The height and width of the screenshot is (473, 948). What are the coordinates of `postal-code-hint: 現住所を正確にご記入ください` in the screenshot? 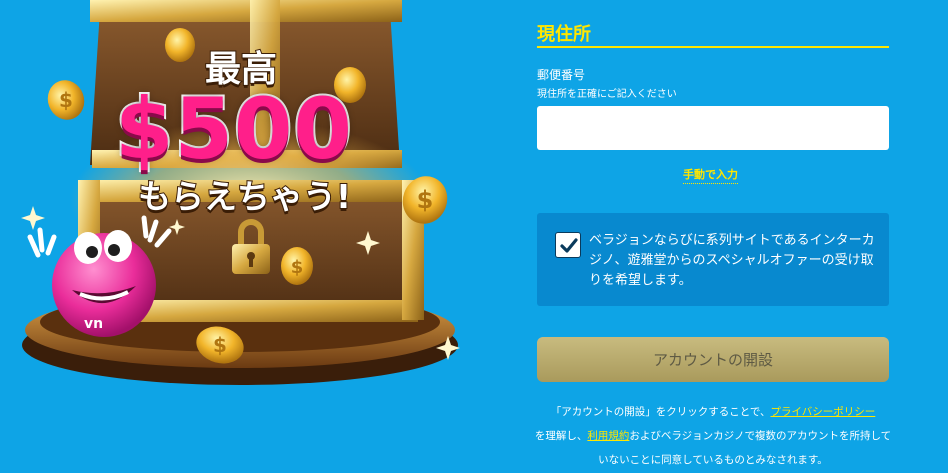 It's located at (607, 94).